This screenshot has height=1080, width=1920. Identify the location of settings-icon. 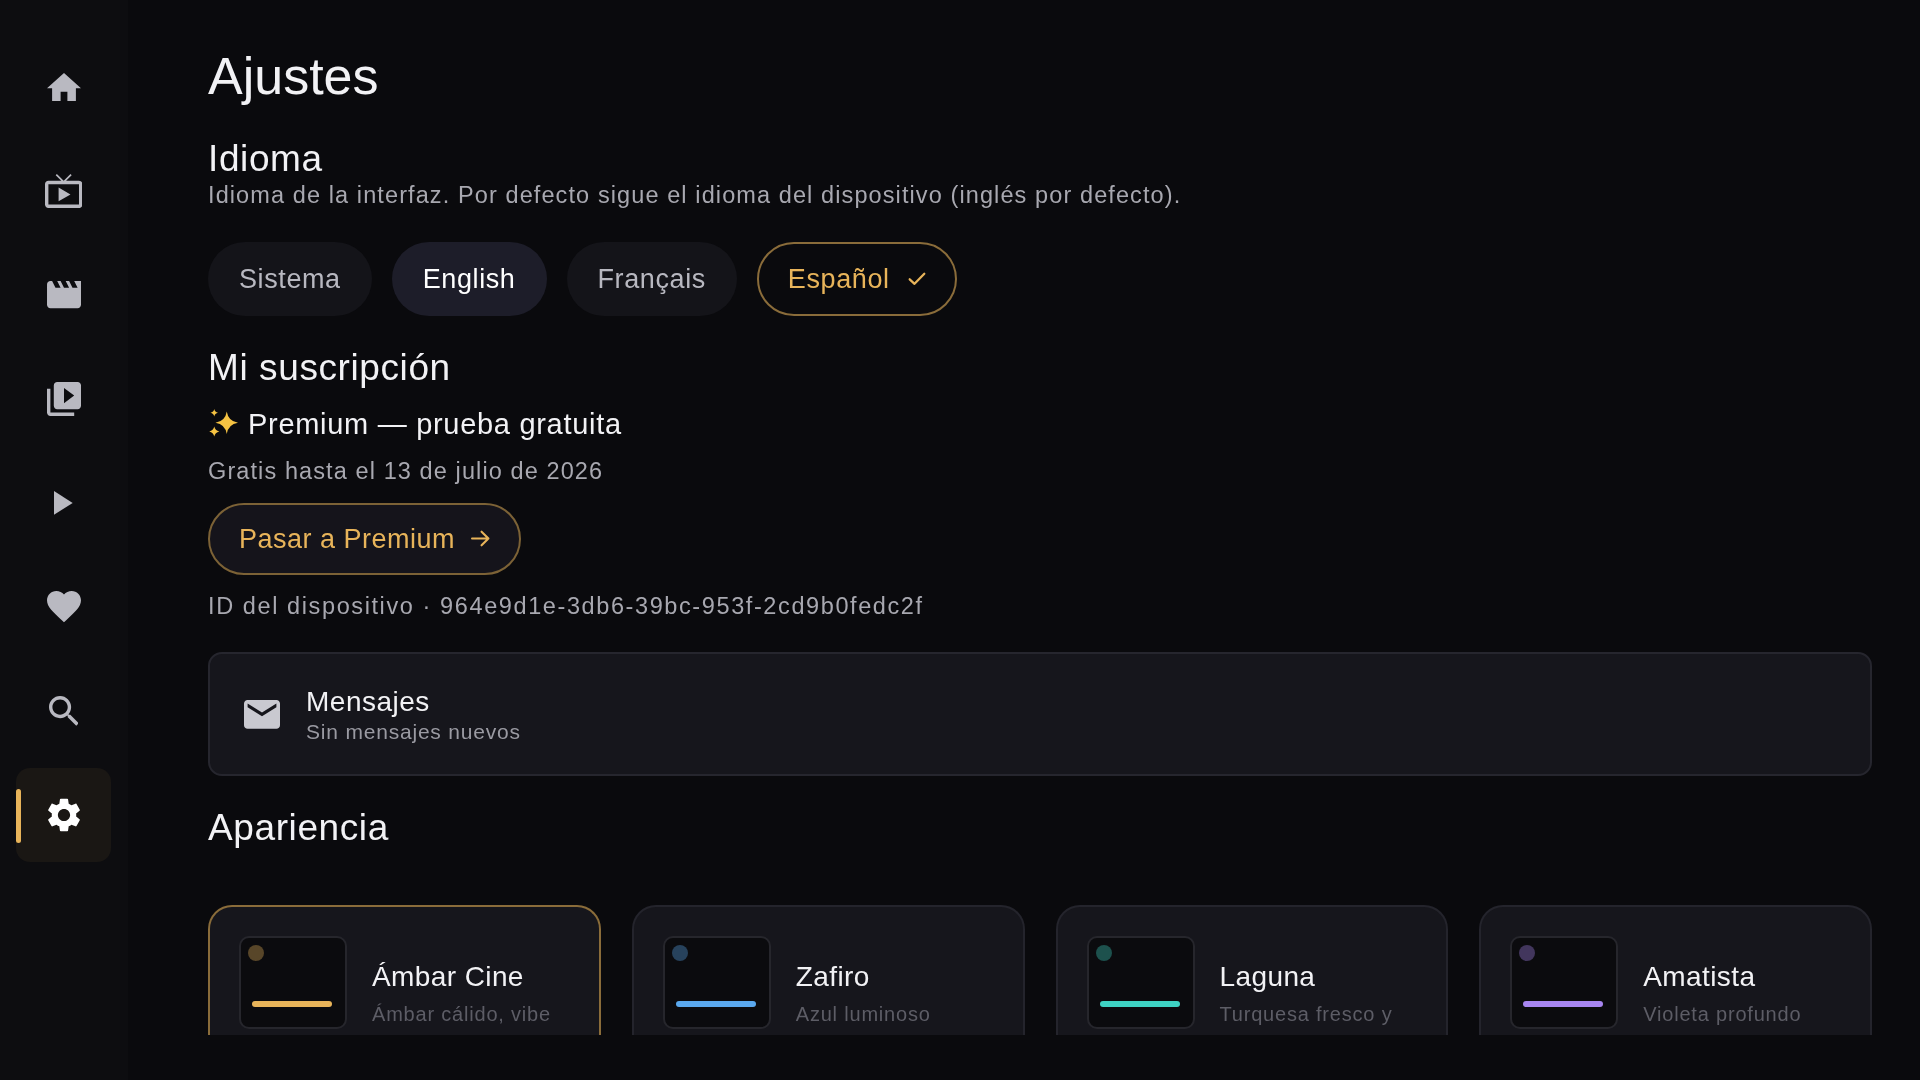
(63, 815).